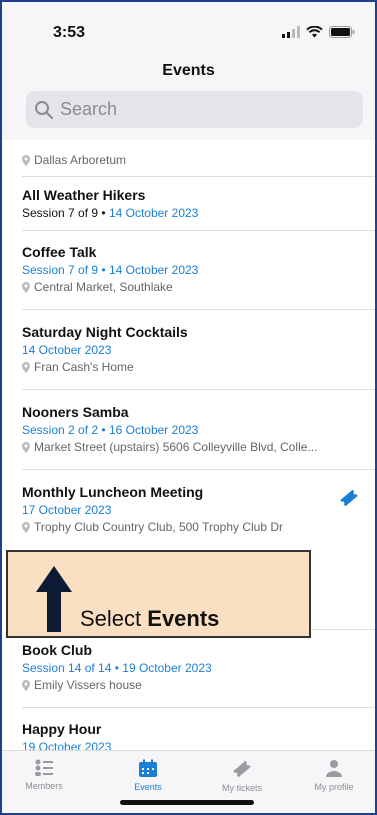  I want to click on status-icons, so click(318, 32).